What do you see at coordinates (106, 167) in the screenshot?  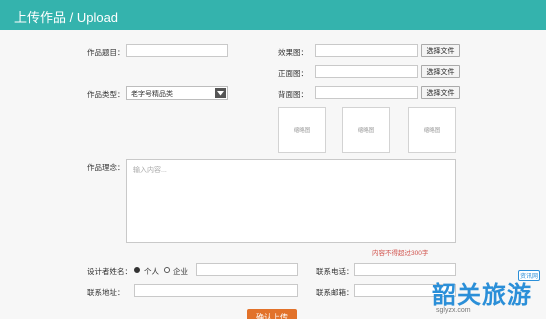 I see `concept-label: 作品理念：` at bounding box center [106, 167].